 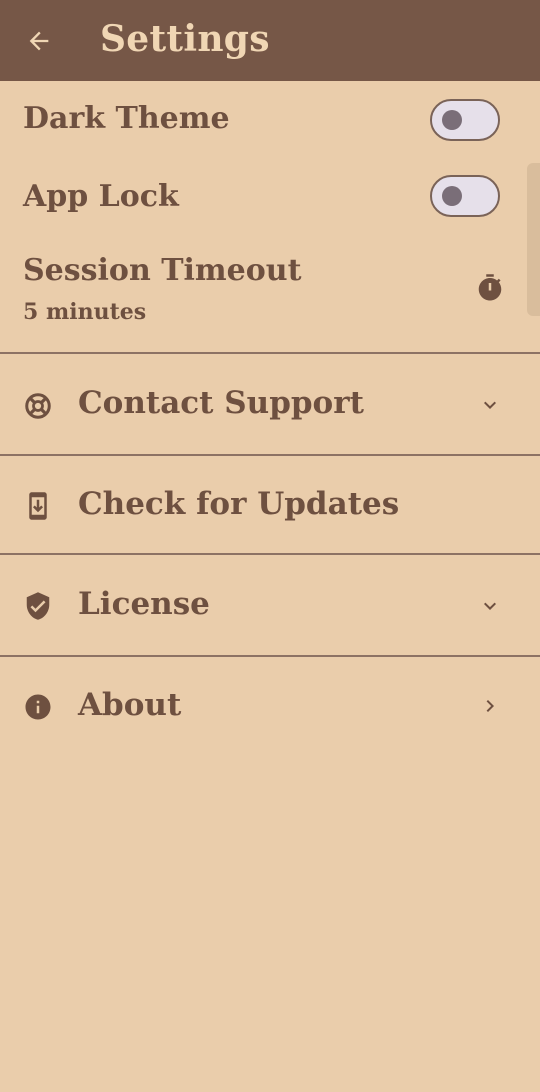 What do you see at coordinates (38, 707) in the screenshot?
I see `info-icon` at bounding box center [38, 707].